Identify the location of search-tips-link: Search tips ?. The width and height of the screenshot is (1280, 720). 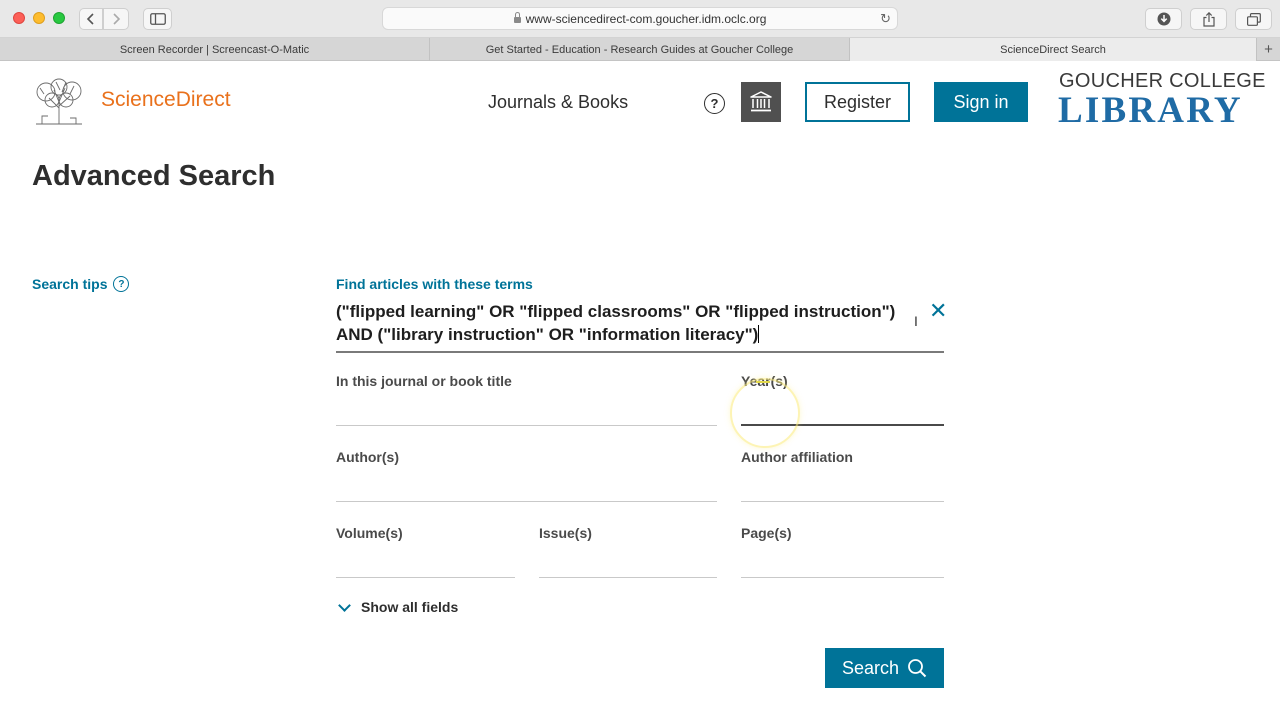
(81, 284).